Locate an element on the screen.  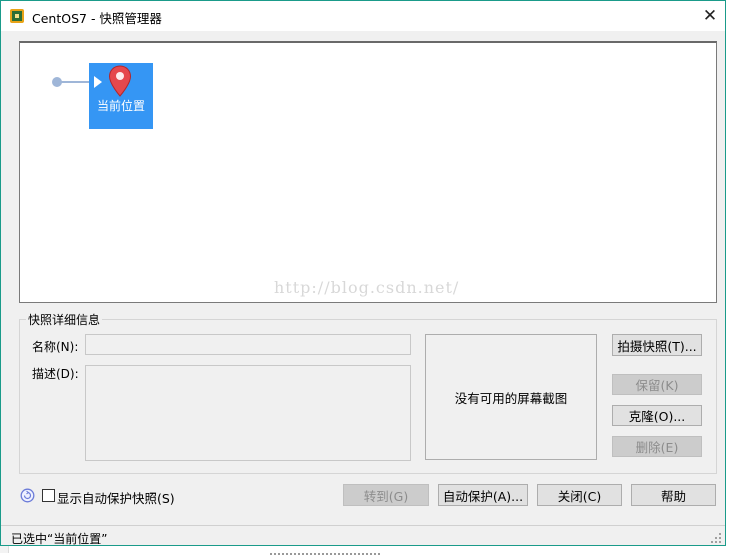
show-autoprotect-checkbox is located at coordinates (48, 495).